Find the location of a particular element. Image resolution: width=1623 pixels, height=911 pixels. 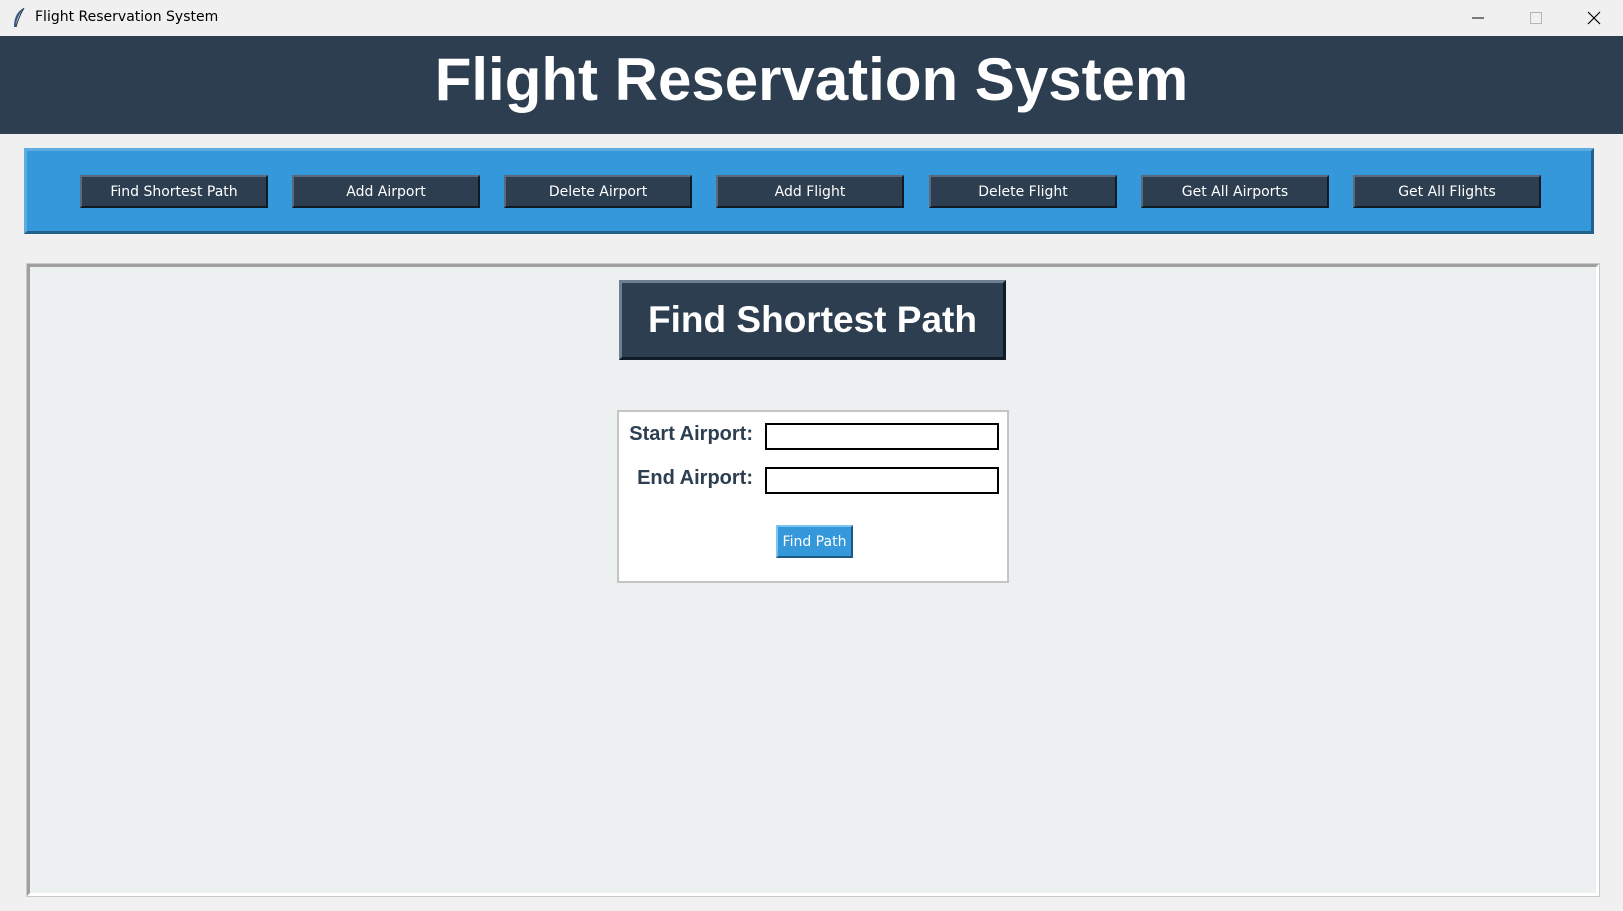

app-title: Flight Reservation System is located at coordinates (811, 79).